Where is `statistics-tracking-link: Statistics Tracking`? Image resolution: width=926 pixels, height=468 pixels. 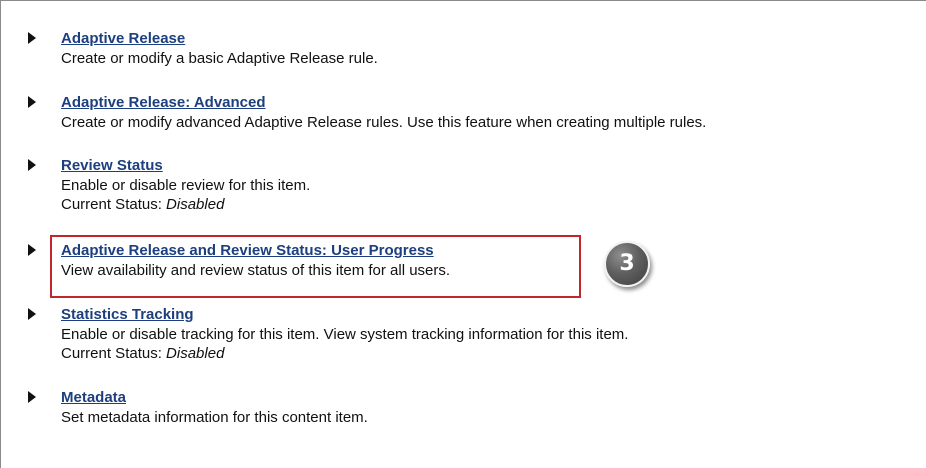 statistics-tracking-link: Statistics Tracking is located at coordinates (127, 315).